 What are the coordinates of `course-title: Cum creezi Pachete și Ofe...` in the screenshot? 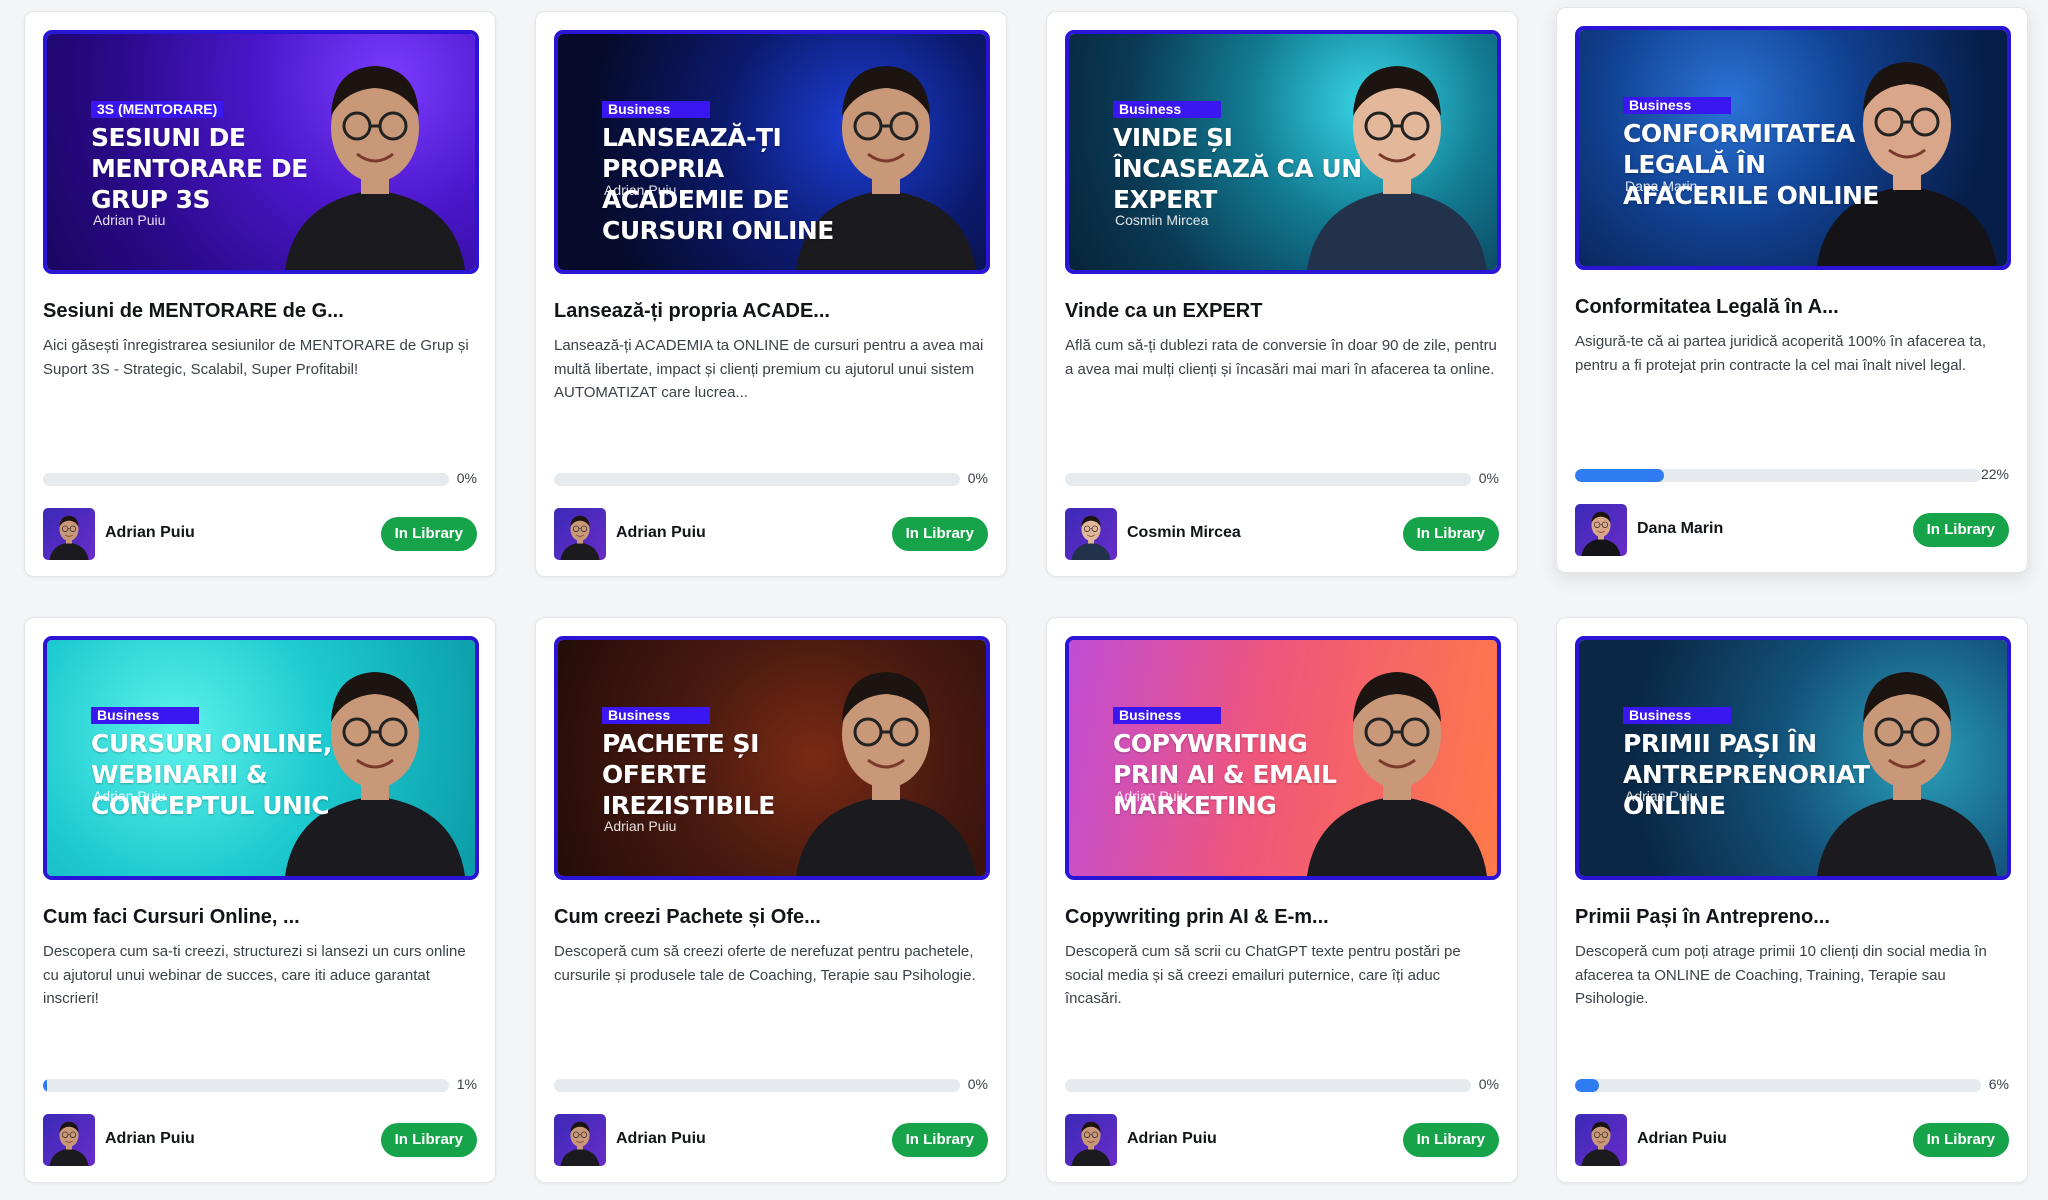 It's located at (772, 917).